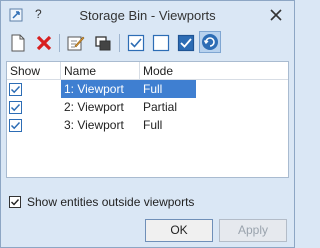 This screenshot has width=320, height=248. What do you see at coordinates (100, 125) in the screenshot?
I see `row-name: 3: Viewport` at bounding box center [100, 125].